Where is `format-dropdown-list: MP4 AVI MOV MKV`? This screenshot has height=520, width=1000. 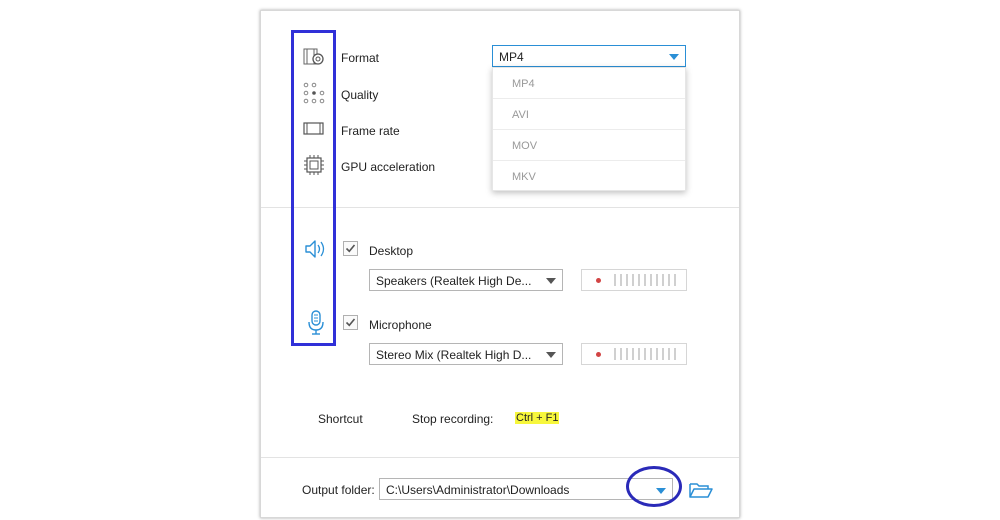 format-dropdown-list: MP4 AVI MOV MKV is located at coordinates (589, 129).